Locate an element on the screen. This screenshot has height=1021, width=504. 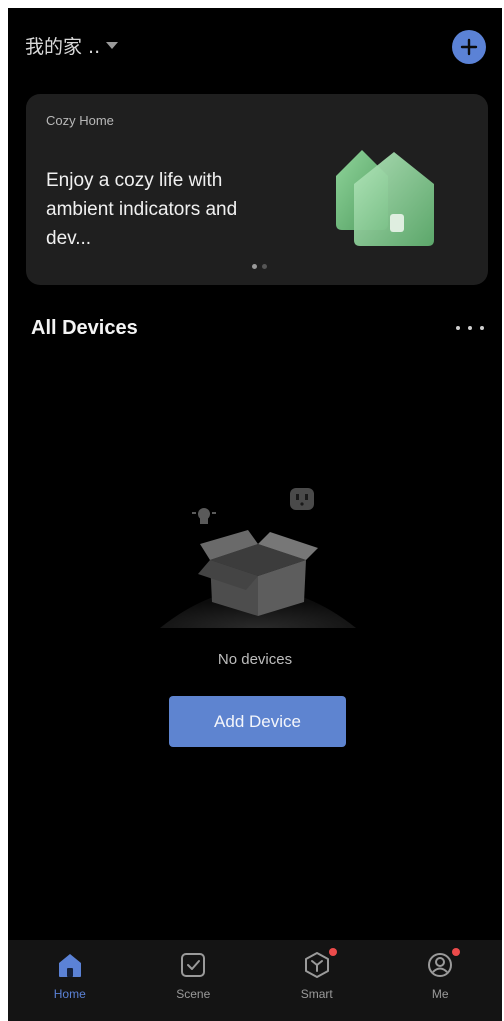
more-horizontal-icon is located at coordinates (470, 328).